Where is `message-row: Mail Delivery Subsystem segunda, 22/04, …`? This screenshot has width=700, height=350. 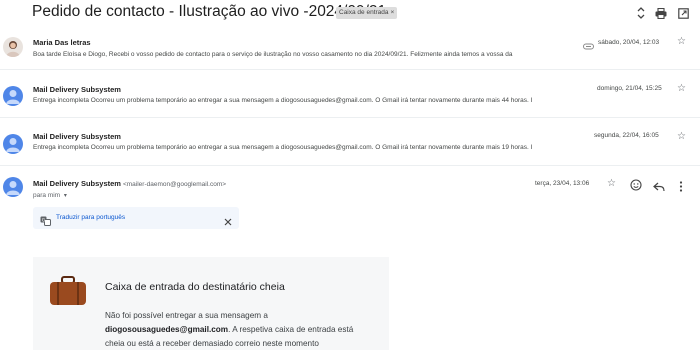
message-row: Mail Delivery Subsystem segunda, 22/04, … is located at coordinates (350, 145).